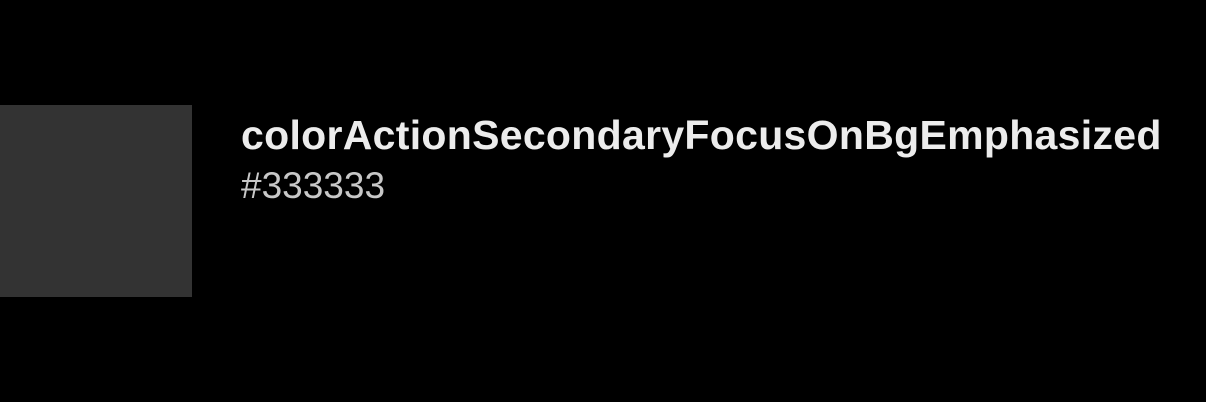 This screenshot has height=402, width=1206. What do you see at coordinates (701, 135) in the screenshot?
I see `token-name: colorActionSecondaryFocusOnBgEmphasized` at bounding box center [701, 135].